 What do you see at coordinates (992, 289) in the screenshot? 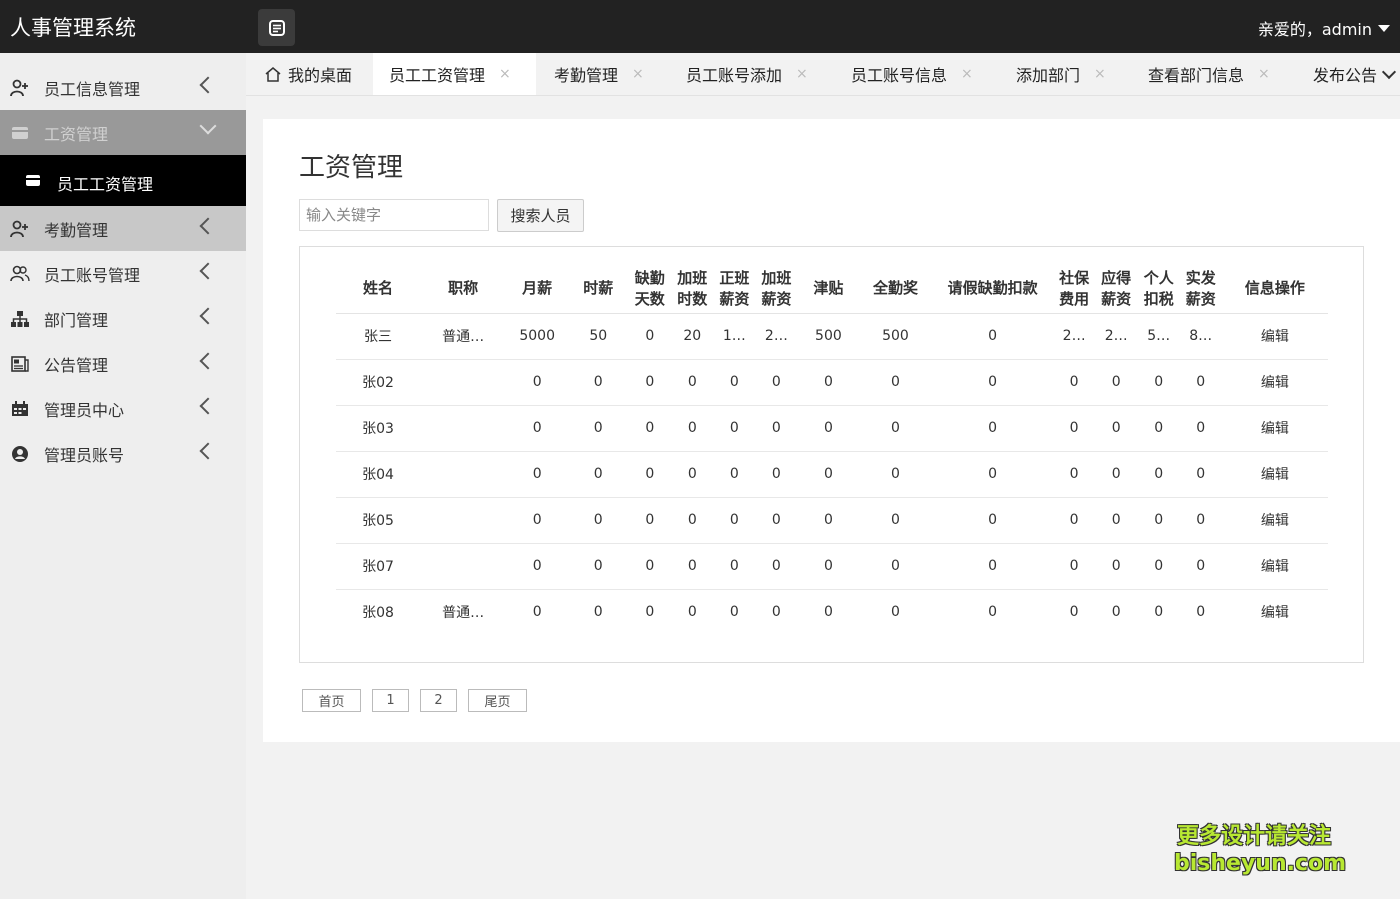
I see `column-header: 请假缺勤扣款` at bounding box center [992, 289].